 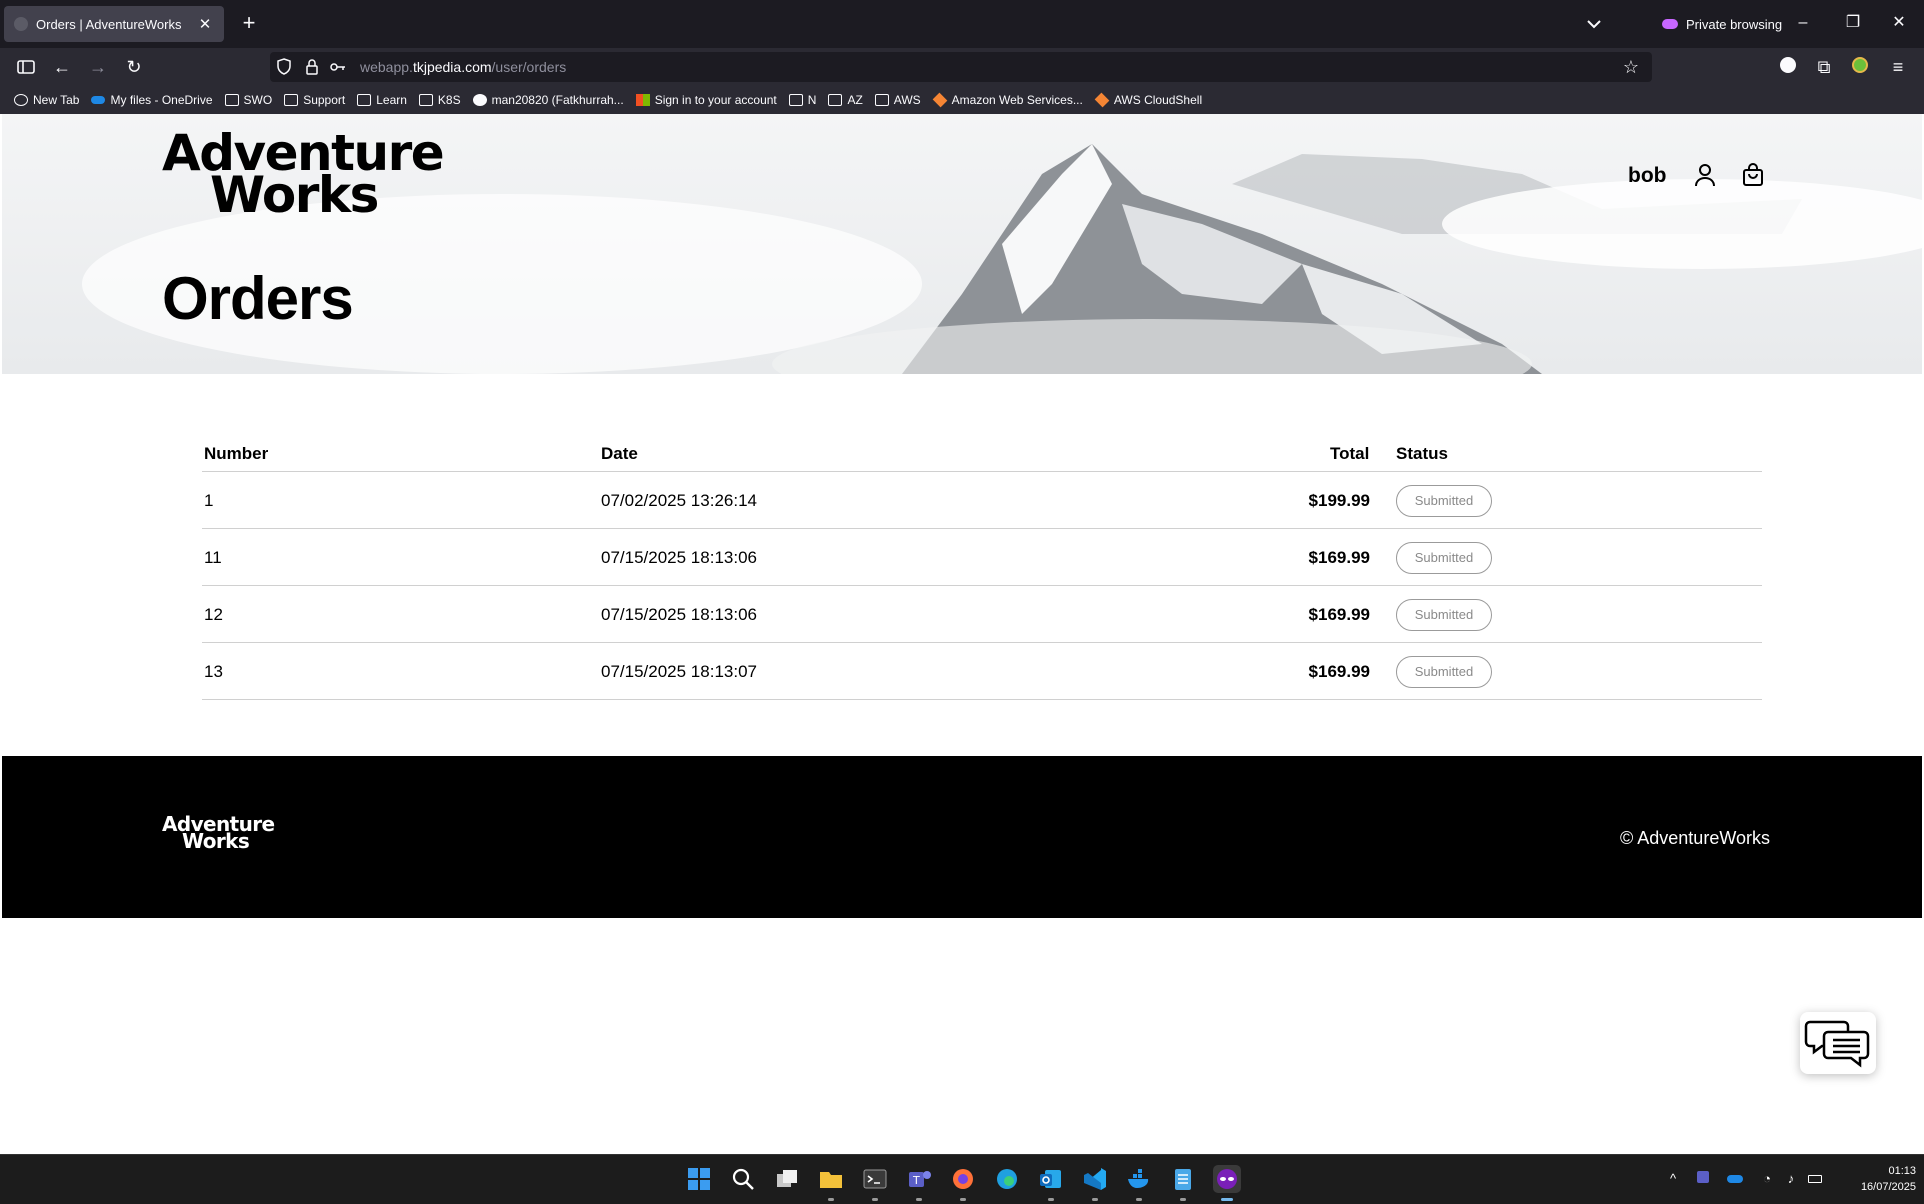 I want to click on bookmark-folder-swo: SWO, so click(x=248, y=100).